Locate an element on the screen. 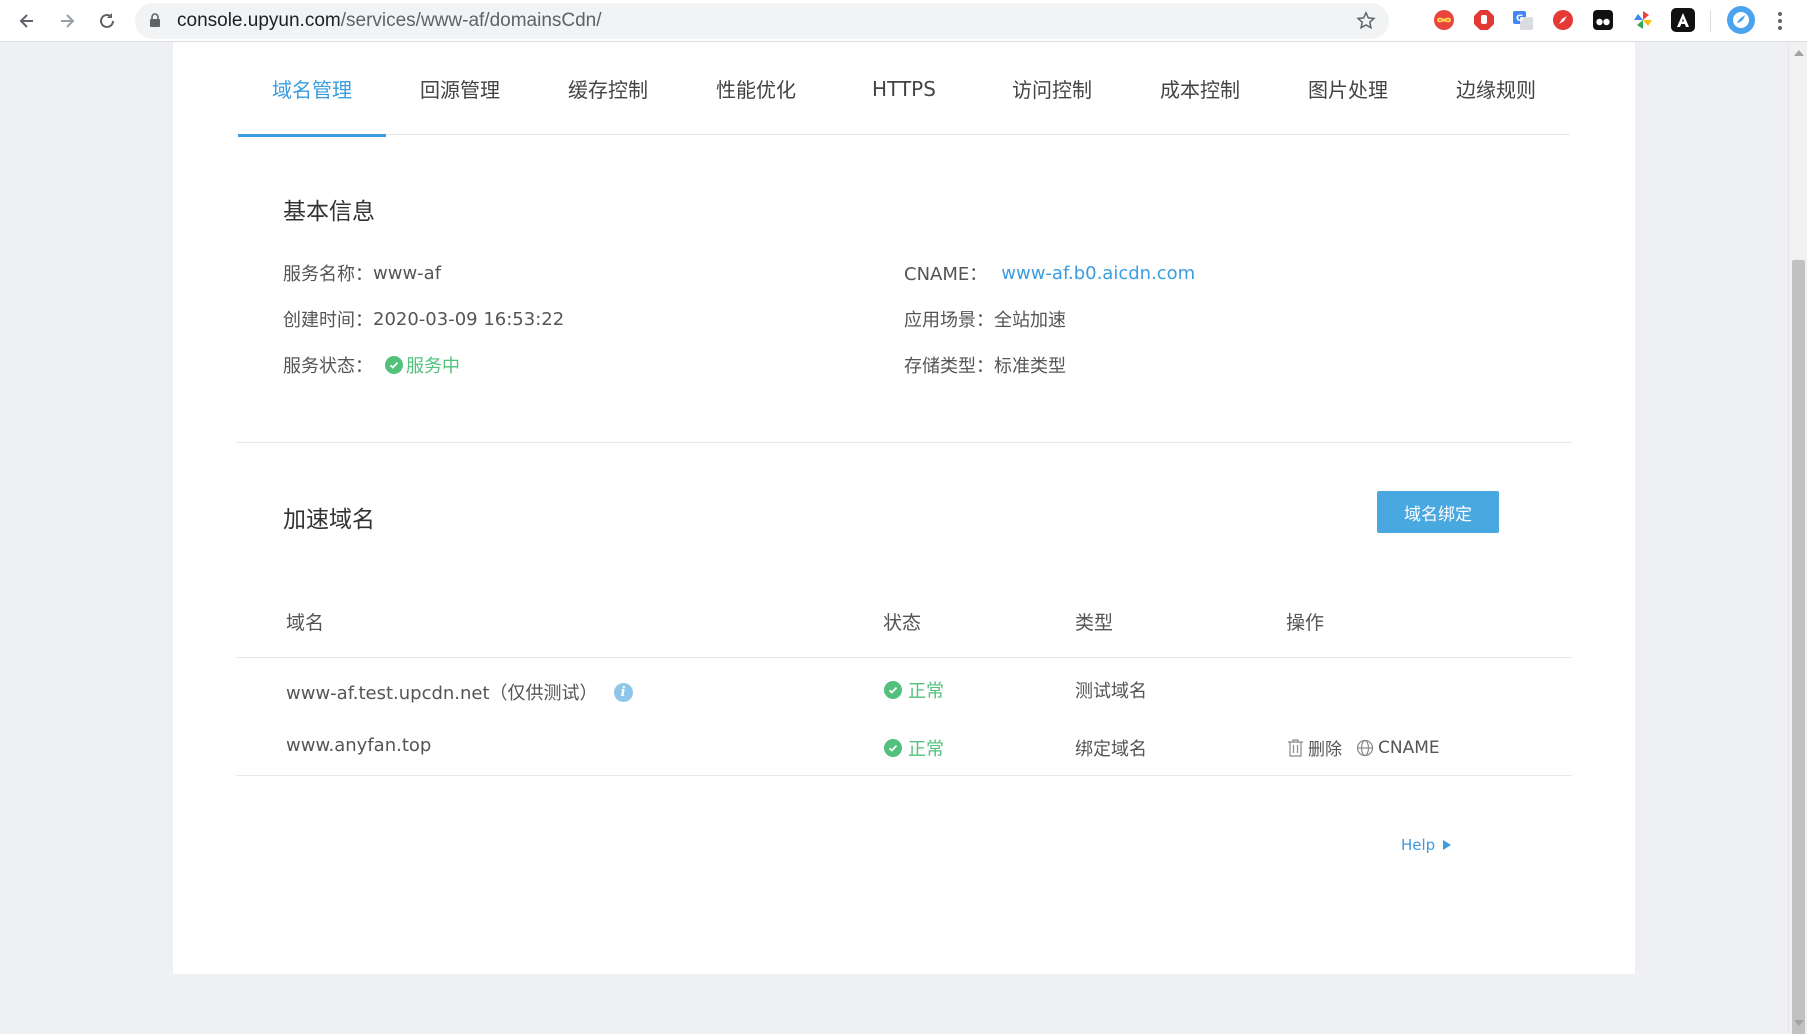  help-link: Help is located at coordinates (1426, 845).